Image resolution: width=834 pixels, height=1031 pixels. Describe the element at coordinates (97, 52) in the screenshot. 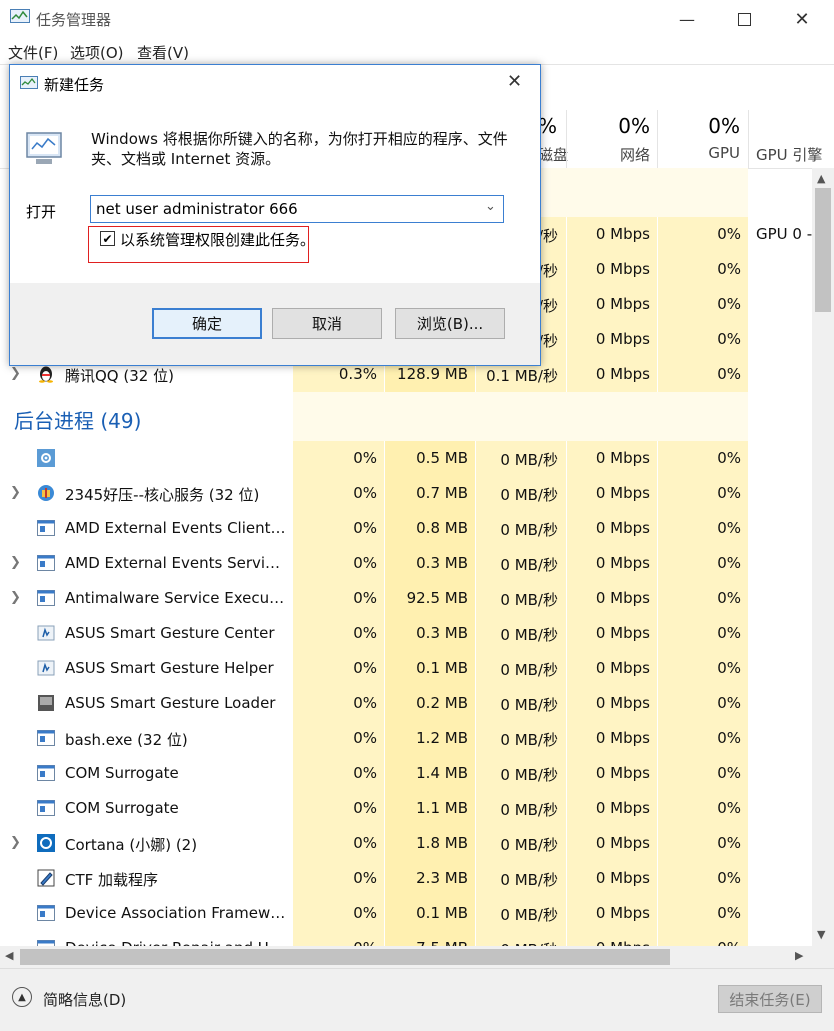

I see `menu-options: 选项(O)` at that location.